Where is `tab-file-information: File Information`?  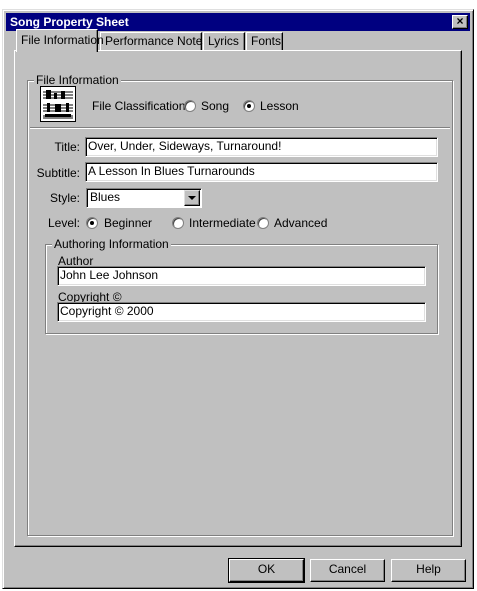
tab-file-information: File Information is located at coordinates (60, 40).